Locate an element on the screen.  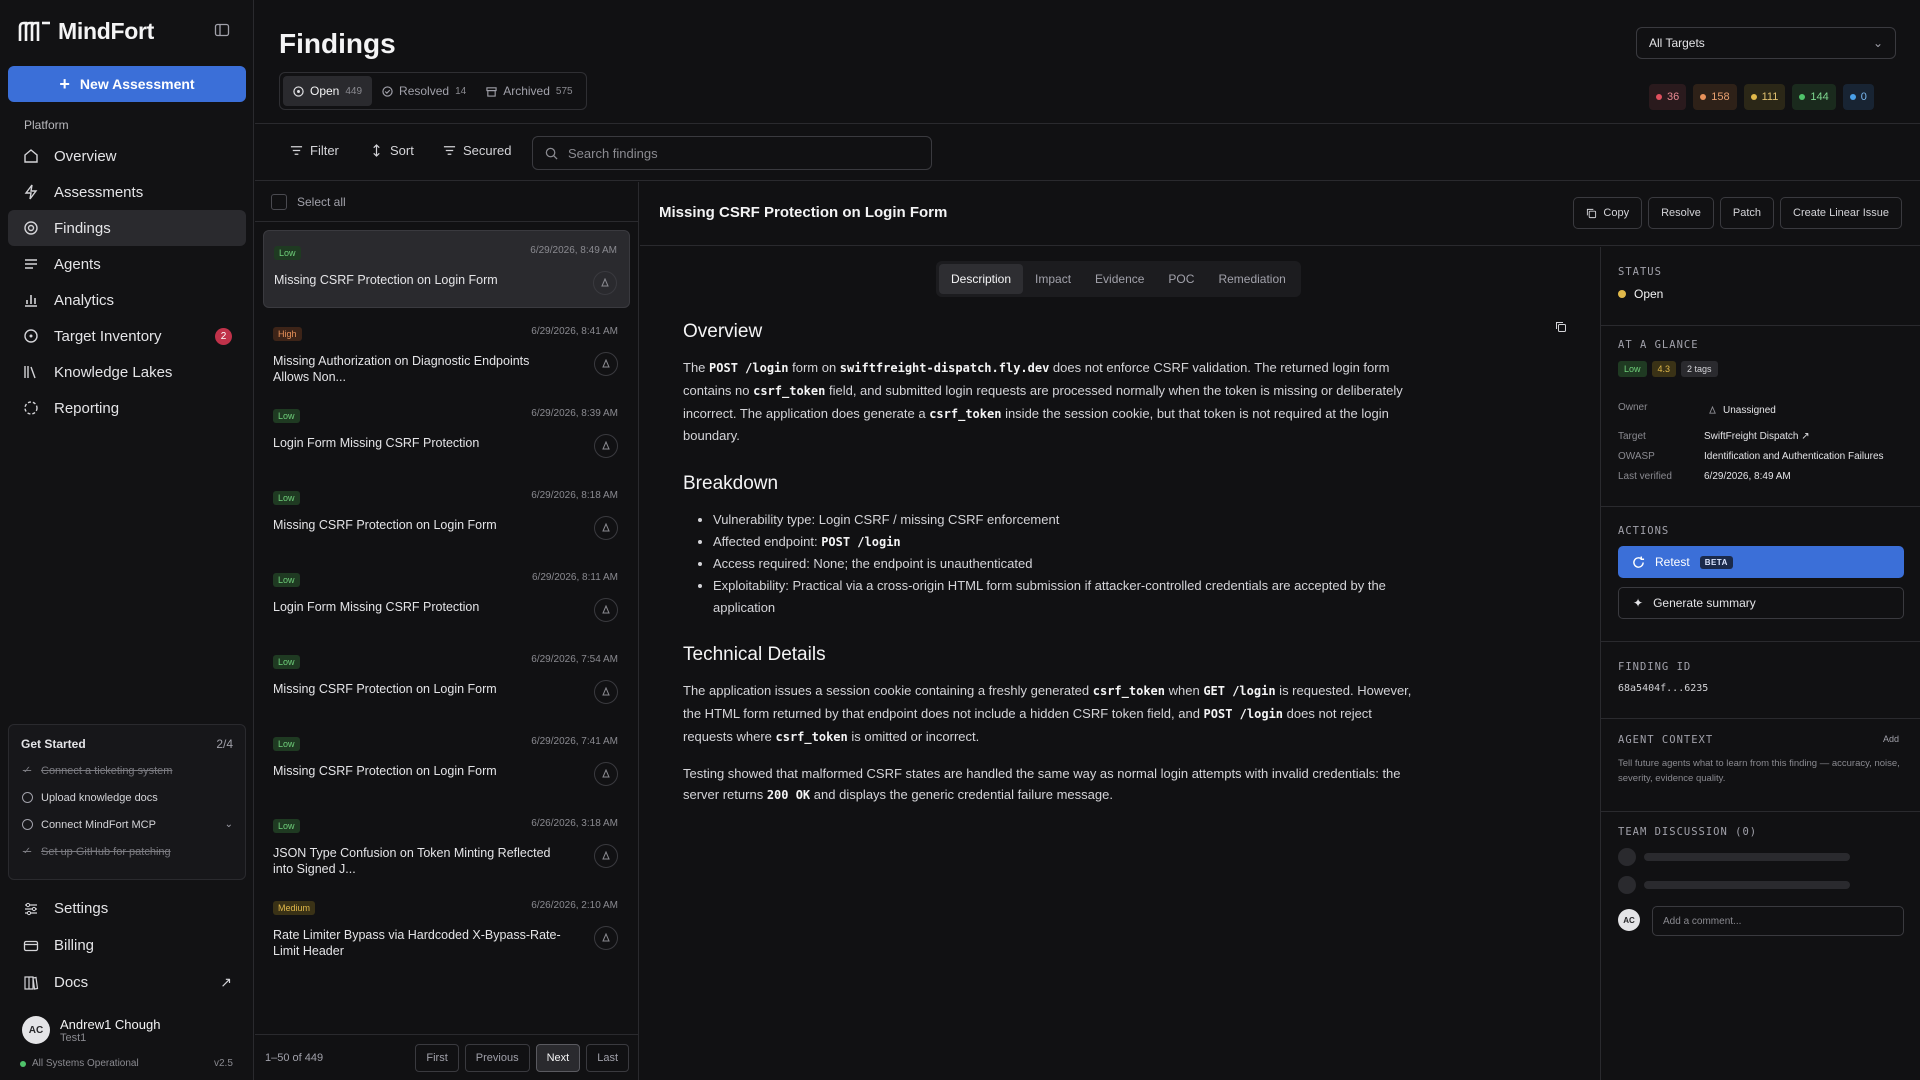
previous-page-button: Previous is located at coordinates (497, 1057).